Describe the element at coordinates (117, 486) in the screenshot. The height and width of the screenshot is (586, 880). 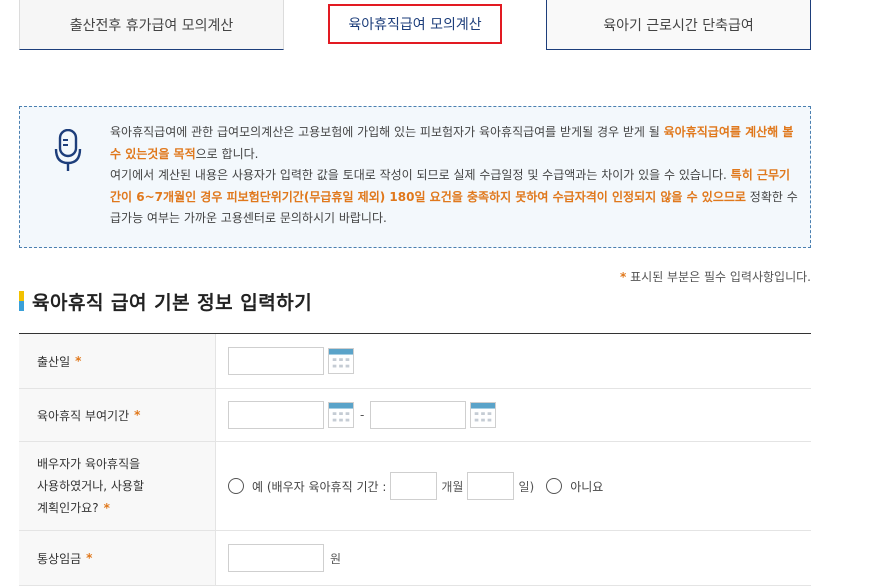
I see `spouse-leave-label: 배우자가 육아휴직을 사용하였거나, 사용할 계획인가요? *` at that location.